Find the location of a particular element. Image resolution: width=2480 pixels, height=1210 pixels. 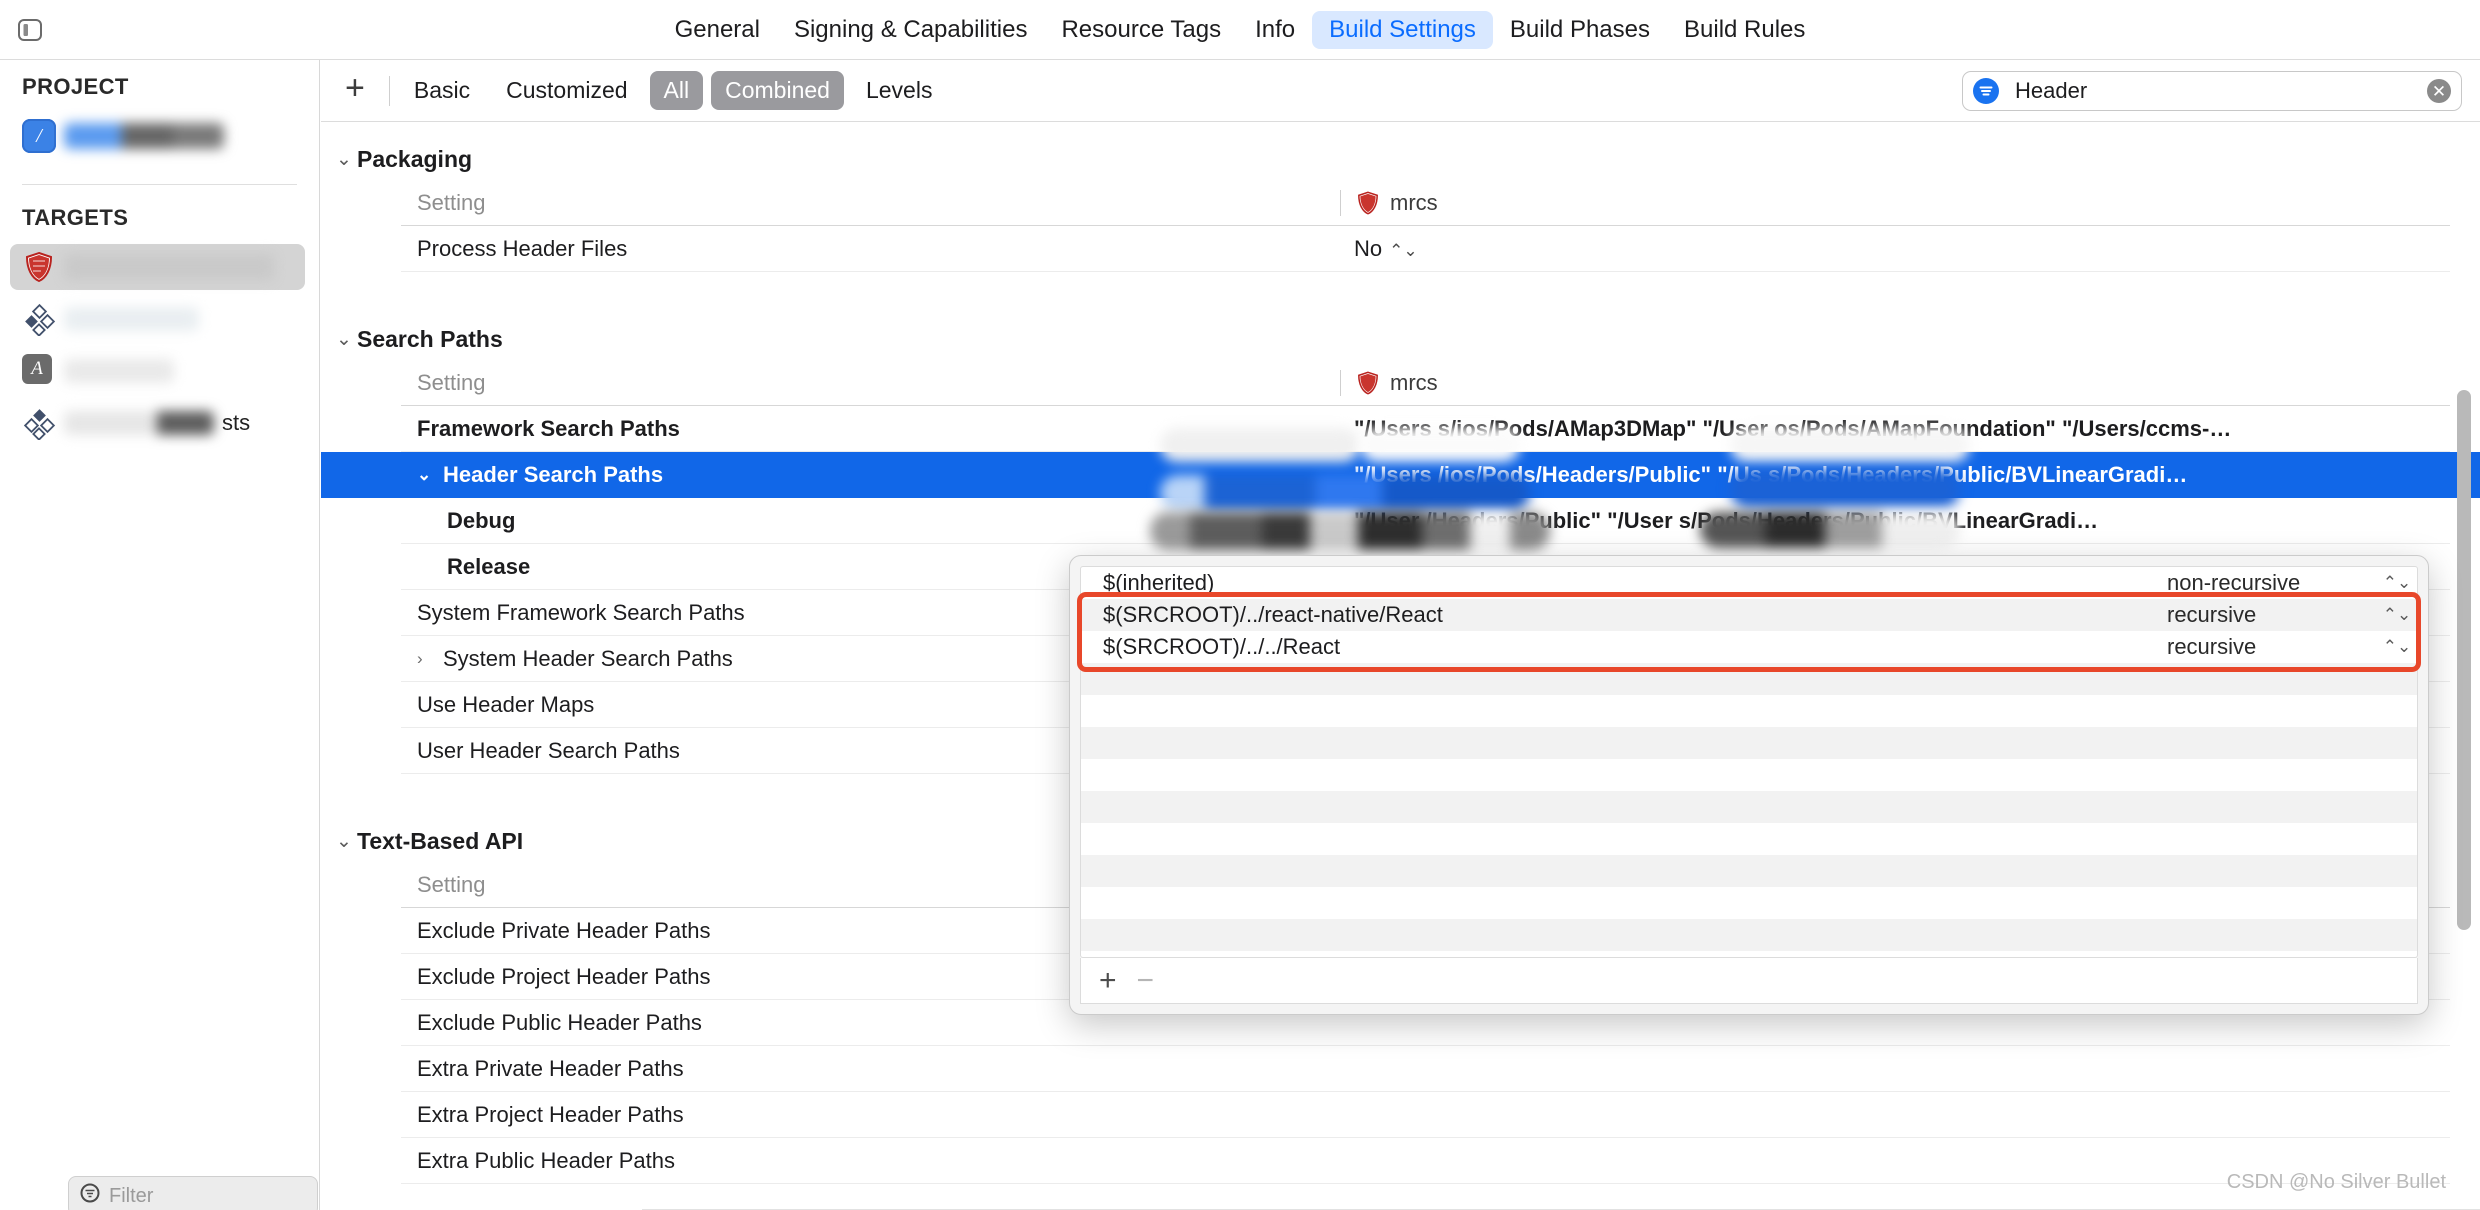

segment-combined: Combined is located at coordinates (777, 90).